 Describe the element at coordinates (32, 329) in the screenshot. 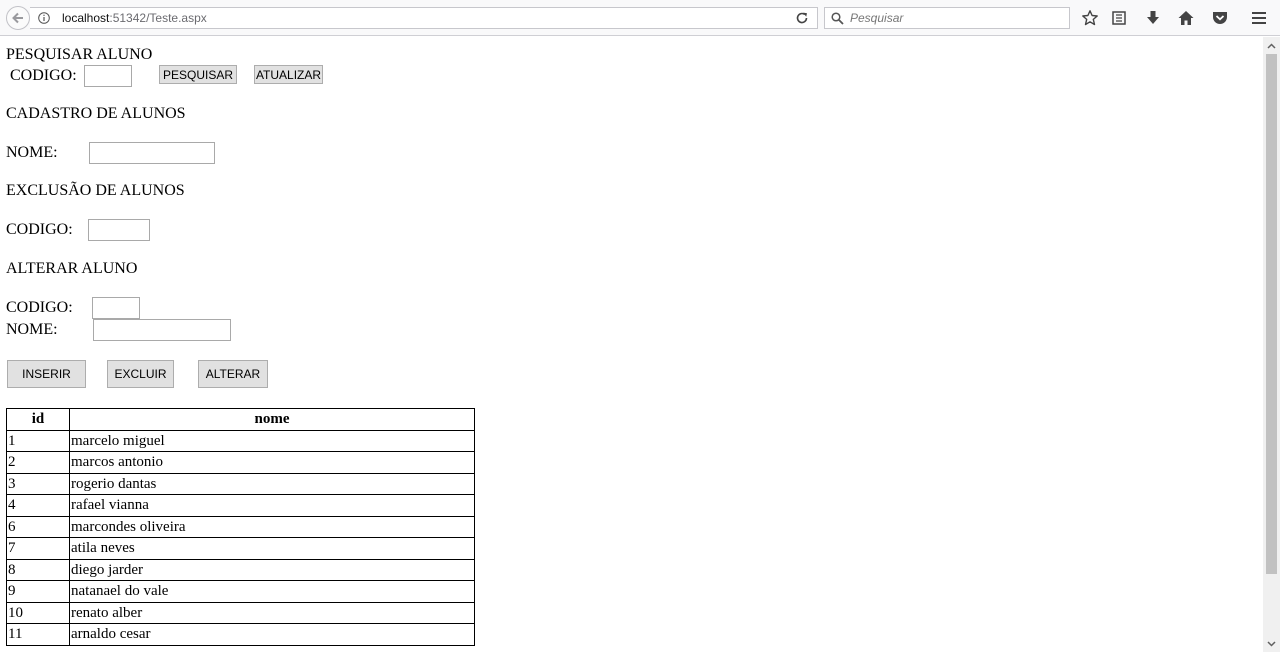

I see `alterar-nome-label: NOME:` at that location.